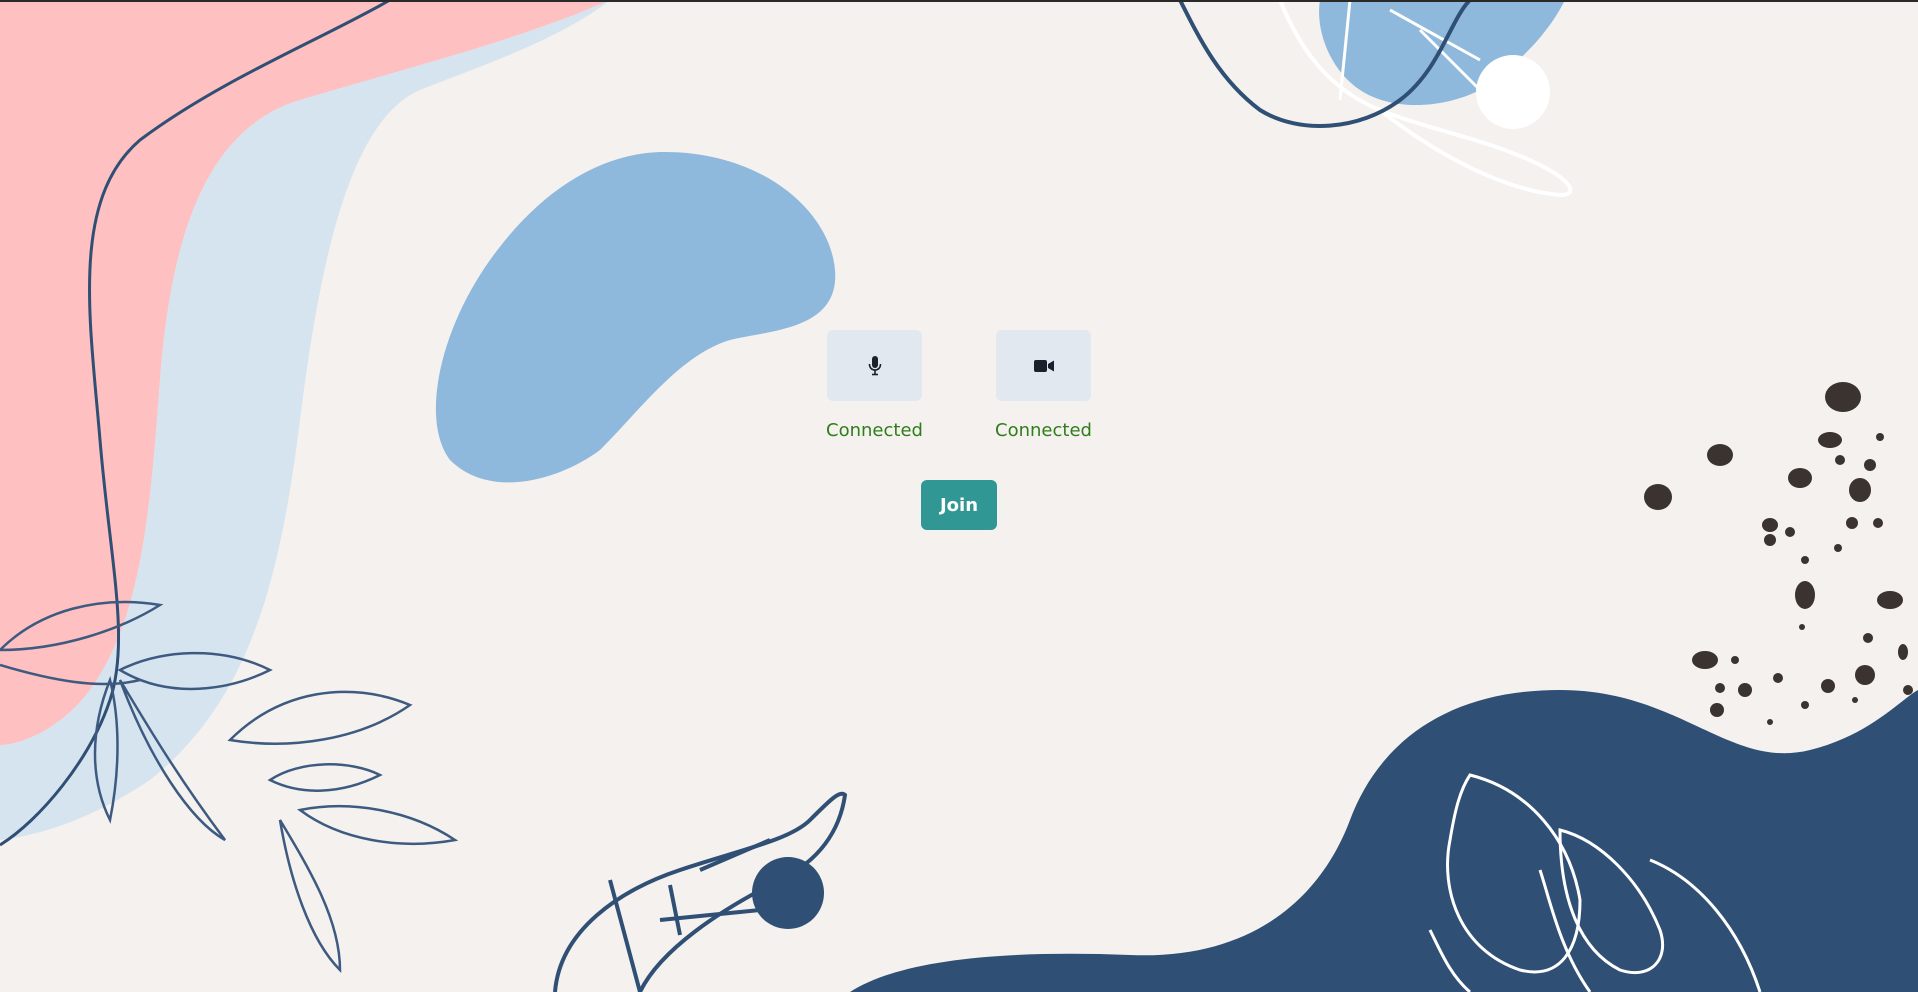  What do you see at coordinates (1513, 92) in the screenshot?
I see `white-dot` at bounding box center [1513, 92].